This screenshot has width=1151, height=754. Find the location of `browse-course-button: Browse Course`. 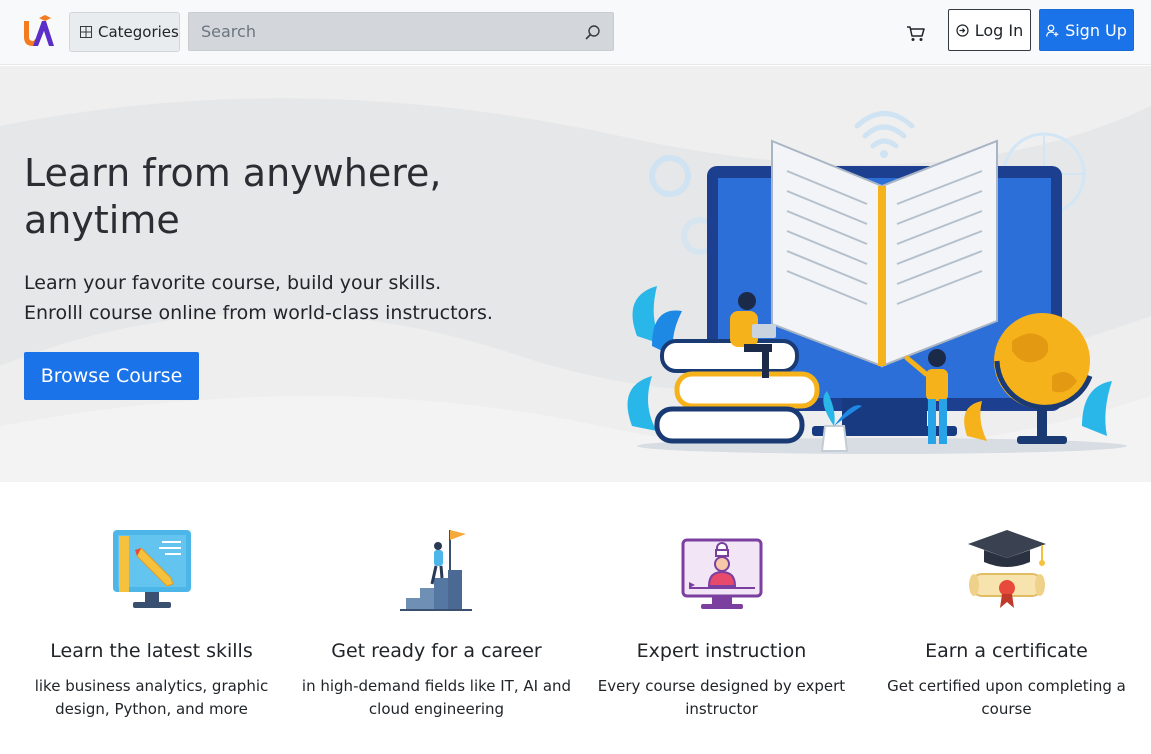

browse-course-button: Browse Course is located at coordinates (111, 376).